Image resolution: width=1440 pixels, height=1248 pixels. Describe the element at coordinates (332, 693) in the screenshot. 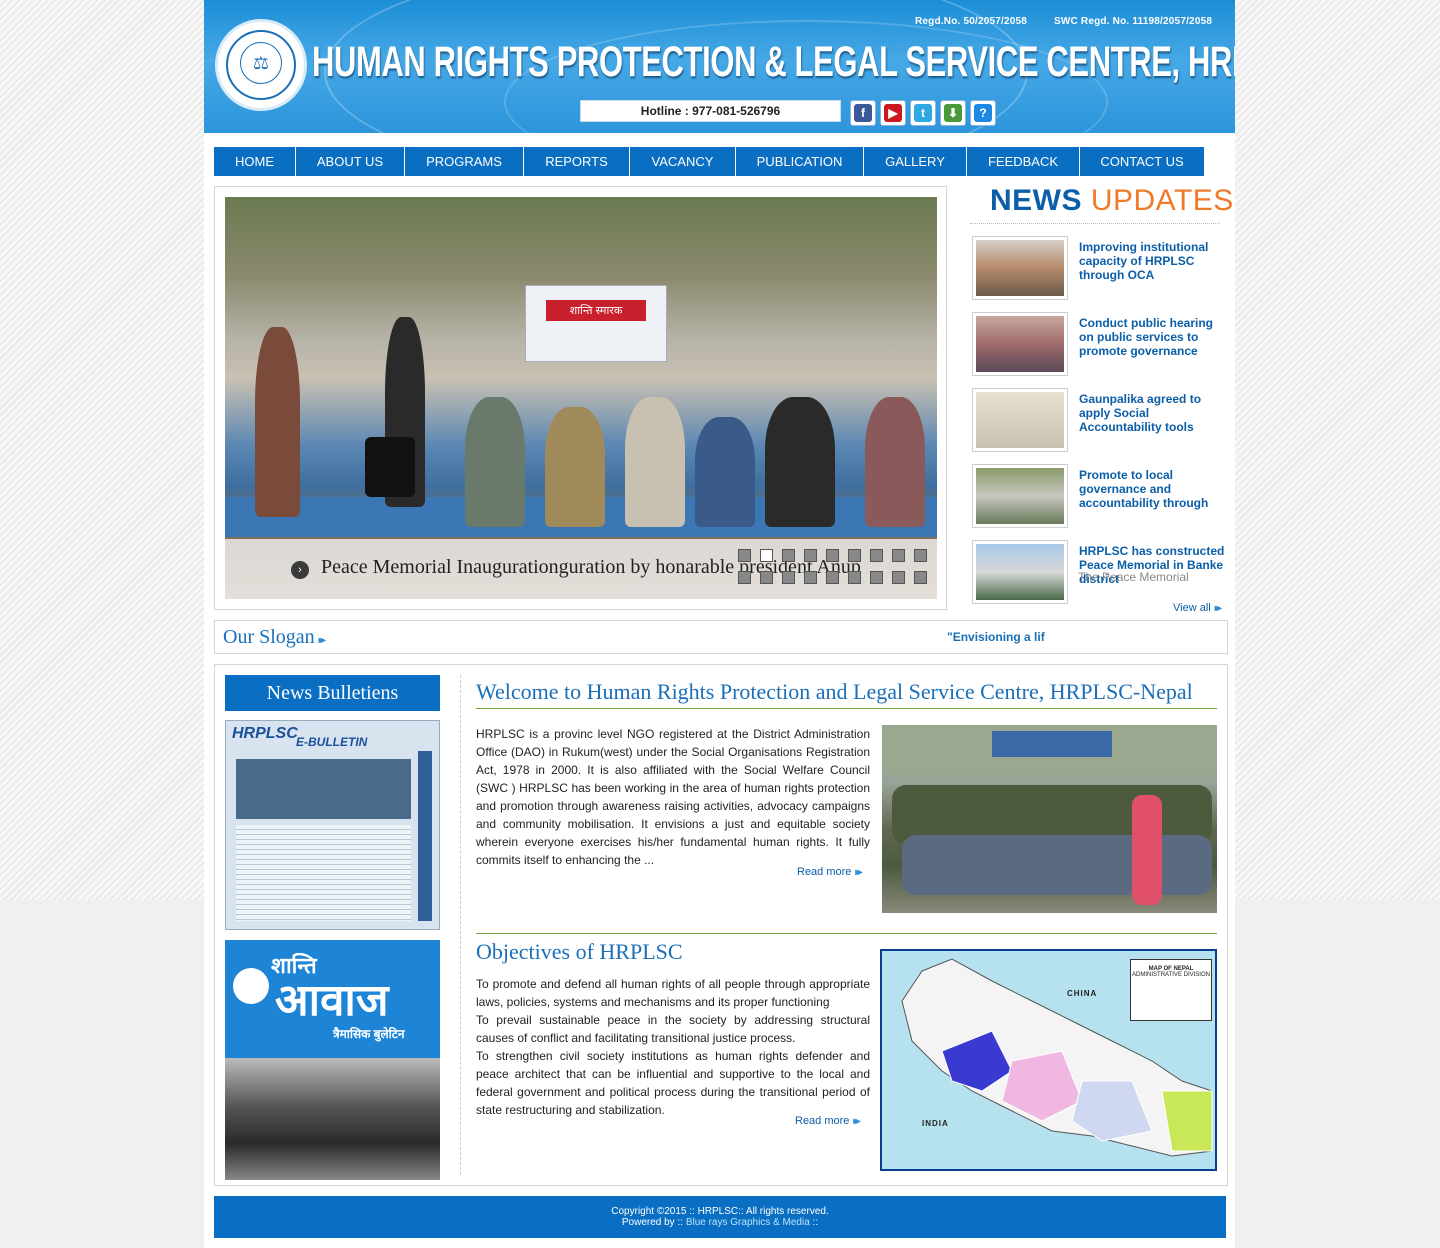

I see `bulletins-title: News Bulletiens` at that location.